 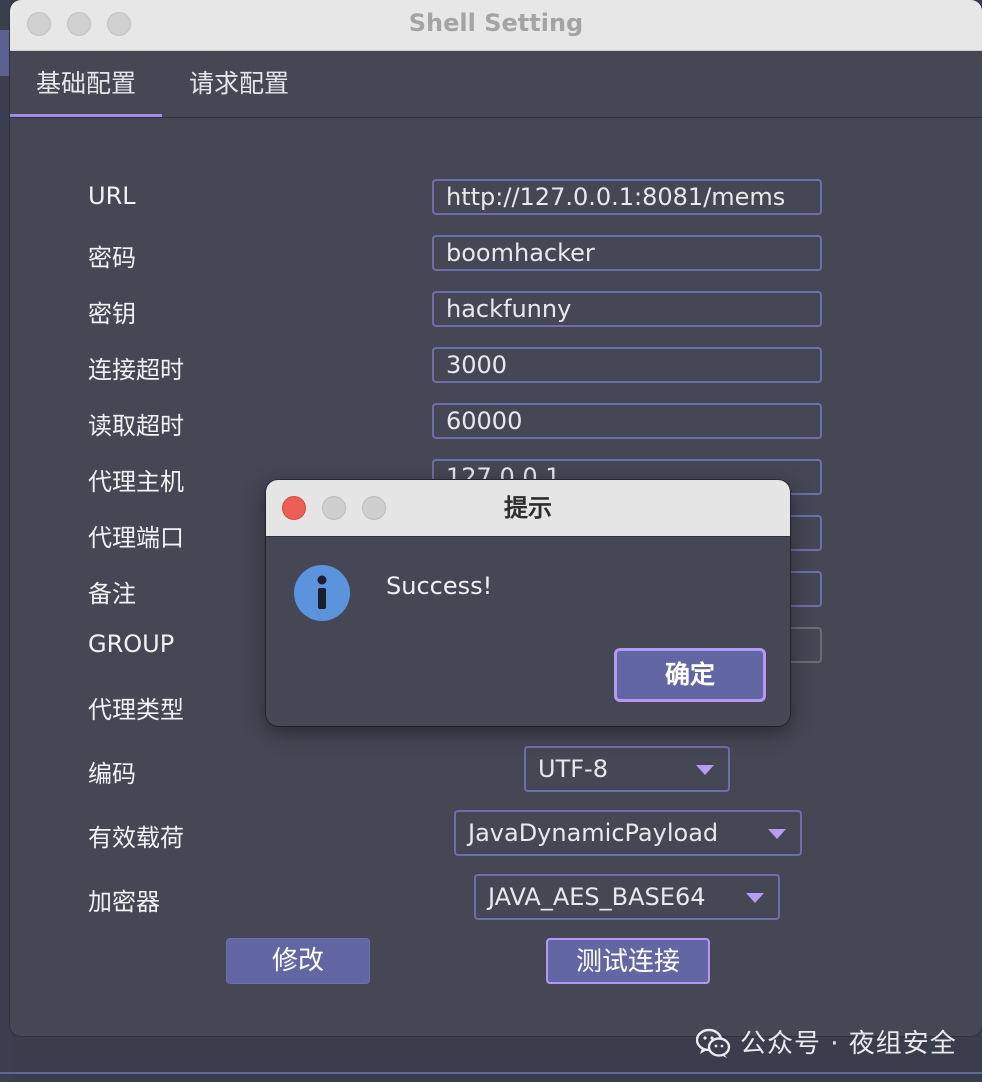 What do you see at coordinates (439, 586) in the screenshot?
I see `dialog-message: Success!` at bounding box center [439, 586].